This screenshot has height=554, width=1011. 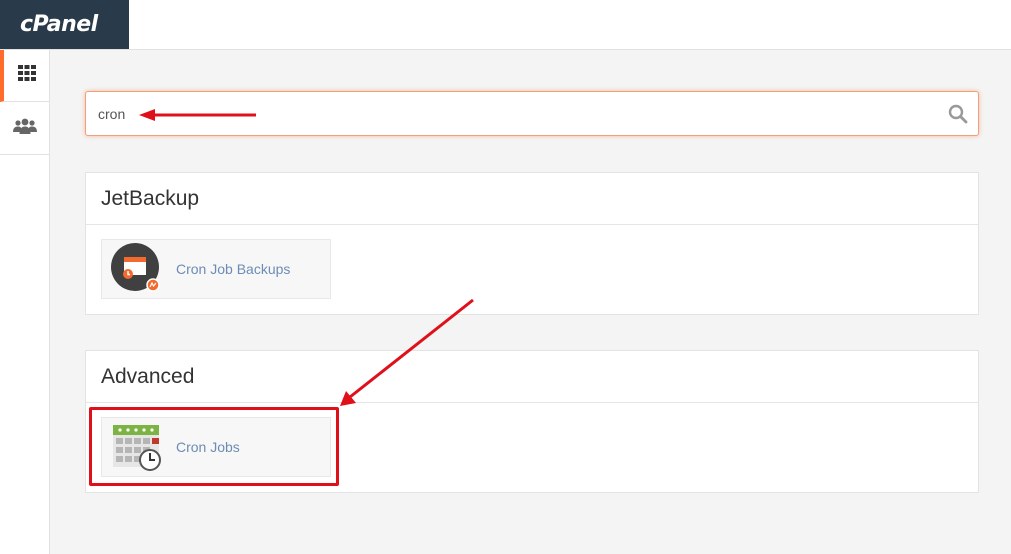 What do you see at coordinates (532, 199) in the screenshot?
I see `section-title: JetBackup` at bounding box center [532, 199].